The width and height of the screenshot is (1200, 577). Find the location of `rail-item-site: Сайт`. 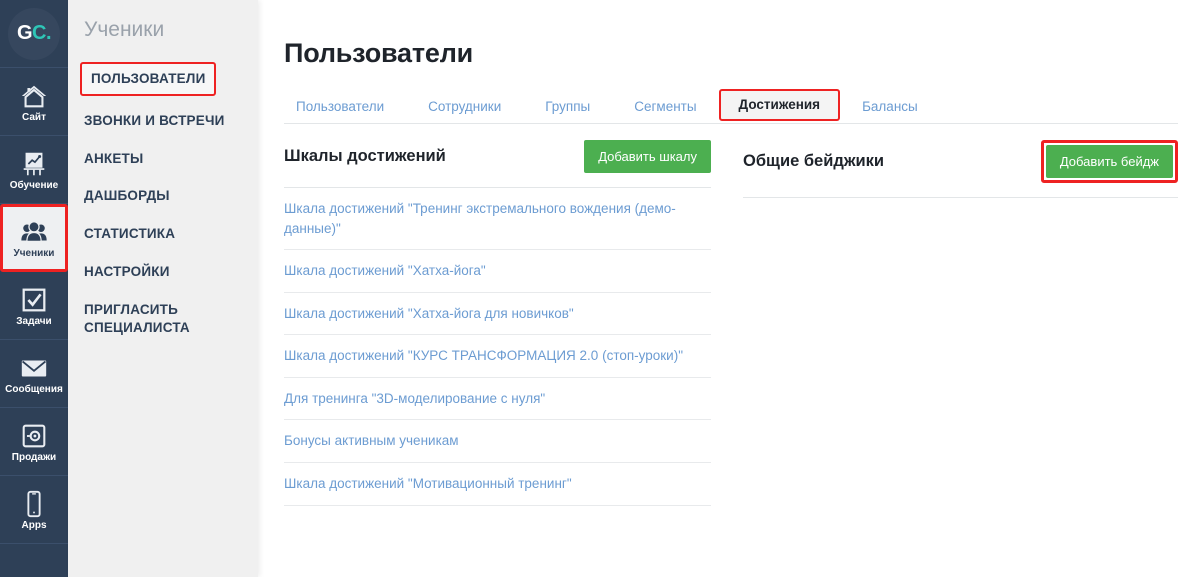

rail-item-site: Сайт is located at coordinates (34, 102).